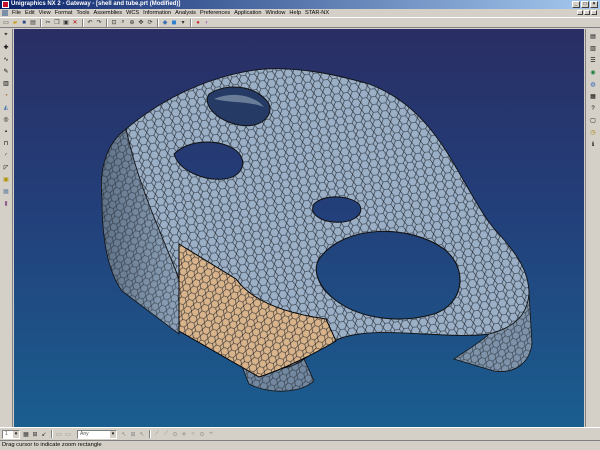 The image size is (600, 450). Describe the element at coordinates (300, 445) in the screenshot. I see `status-bar: Drag cursor to indicate zoom rectangle` at that location.